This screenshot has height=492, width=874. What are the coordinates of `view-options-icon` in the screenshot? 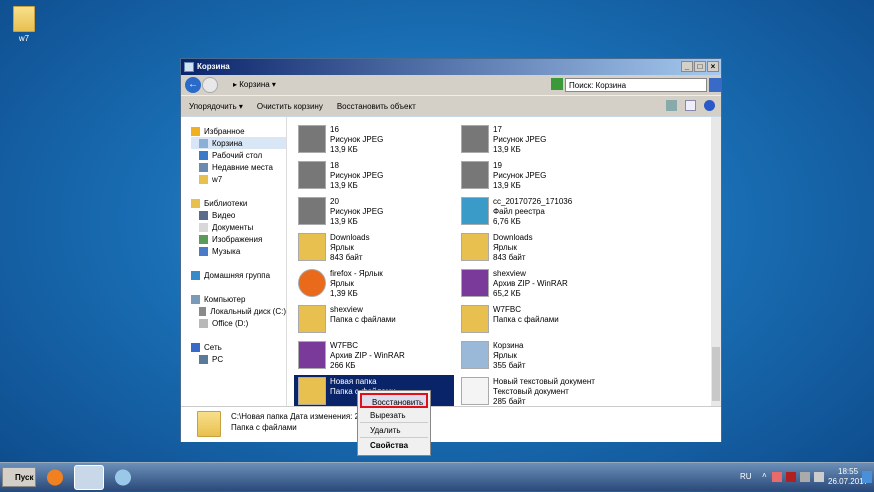 It's located at (671, 105).